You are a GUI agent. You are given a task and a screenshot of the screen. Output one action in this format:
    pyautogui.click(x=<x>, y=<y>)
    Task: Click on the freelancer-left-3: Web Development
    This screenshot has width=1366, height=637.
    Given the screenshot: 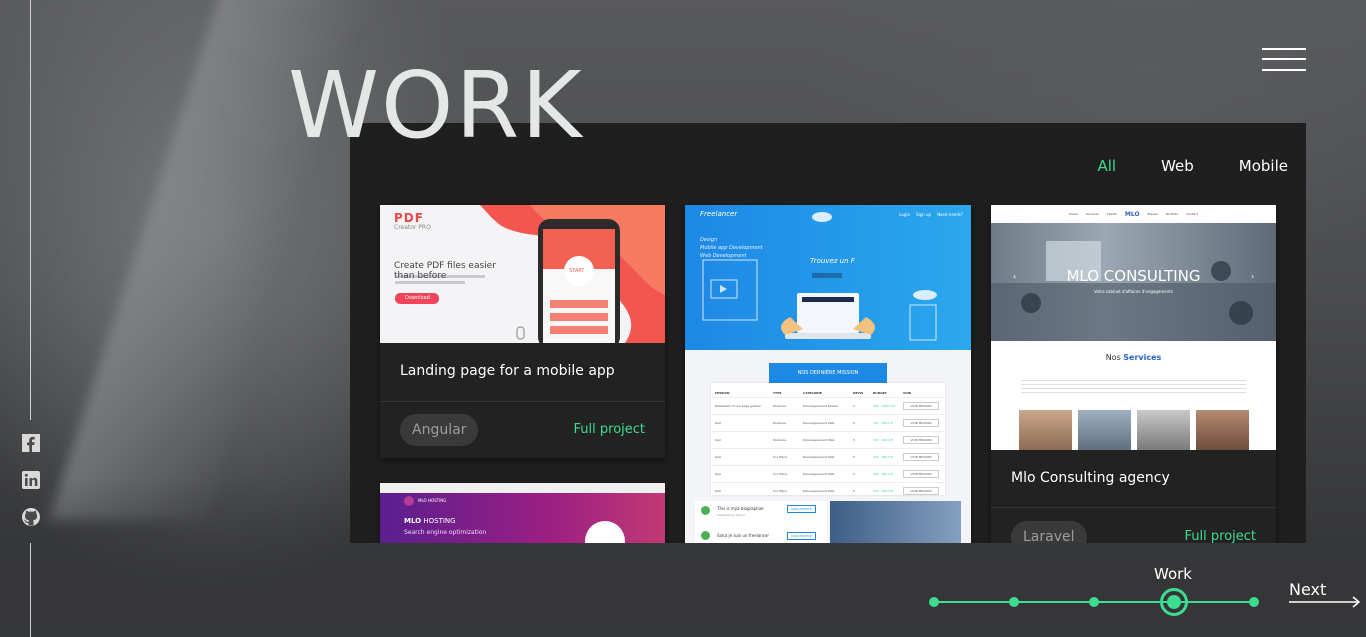 What is the action you would take?
    pyautogui.click(x=723, y=256)
    